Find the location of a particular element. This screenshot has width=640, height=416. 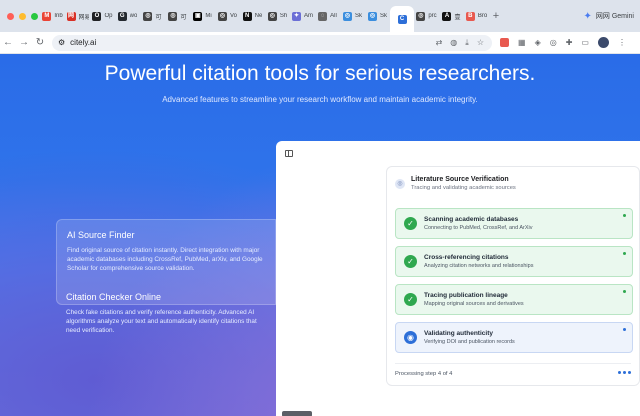

browser-tab: C is located at coordinates (402, 19).